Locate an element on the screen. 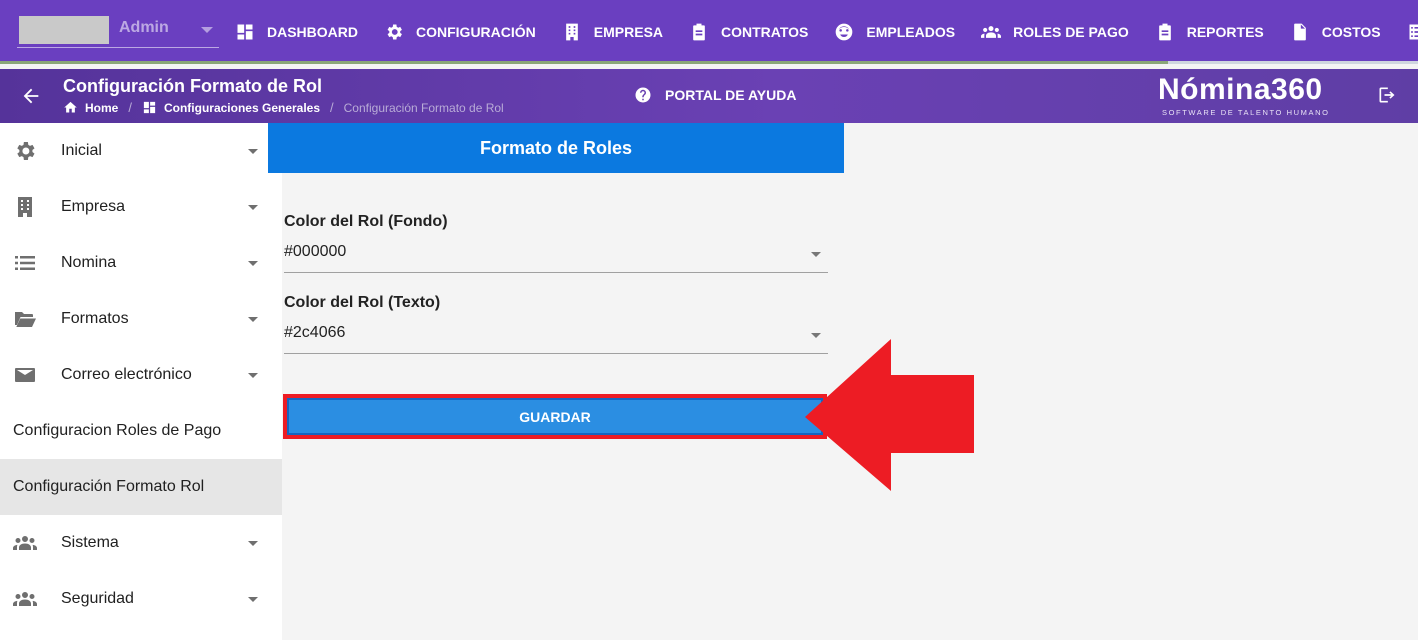  brand-tagline: SOFTWARE DE TALENTO HUMANO is located at coordinates (1246, 112).